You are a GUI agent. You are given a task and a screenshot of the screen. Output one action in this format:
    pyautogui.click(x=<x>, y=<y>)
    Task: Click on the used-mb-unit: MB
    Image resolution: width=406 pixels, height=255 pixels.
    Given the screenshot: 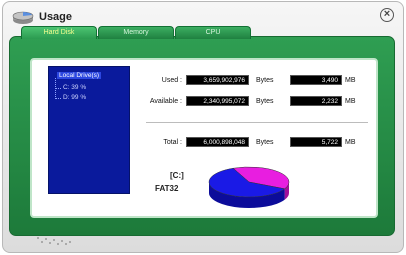 What is the action you would take?
    pyautogui.click(x=350, y=80)
    